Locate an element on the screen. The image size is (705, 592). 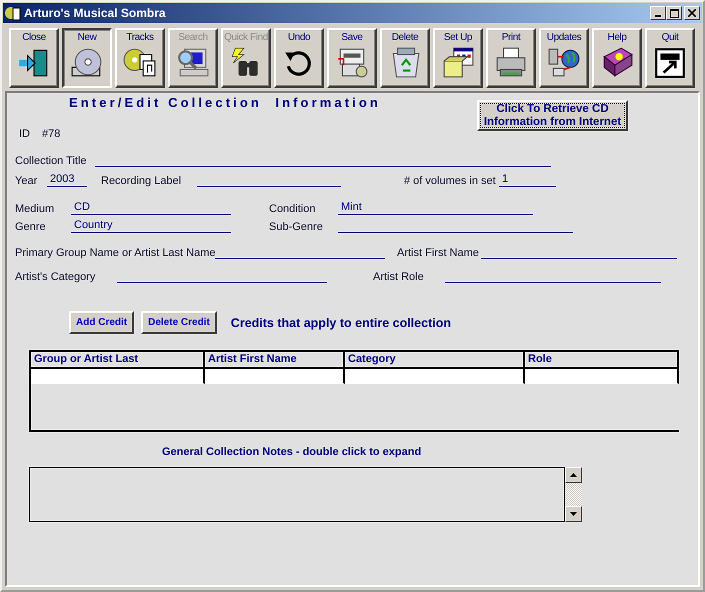
credits-caption: Credits that apply to entire collection is located at coordinates (340, 323).